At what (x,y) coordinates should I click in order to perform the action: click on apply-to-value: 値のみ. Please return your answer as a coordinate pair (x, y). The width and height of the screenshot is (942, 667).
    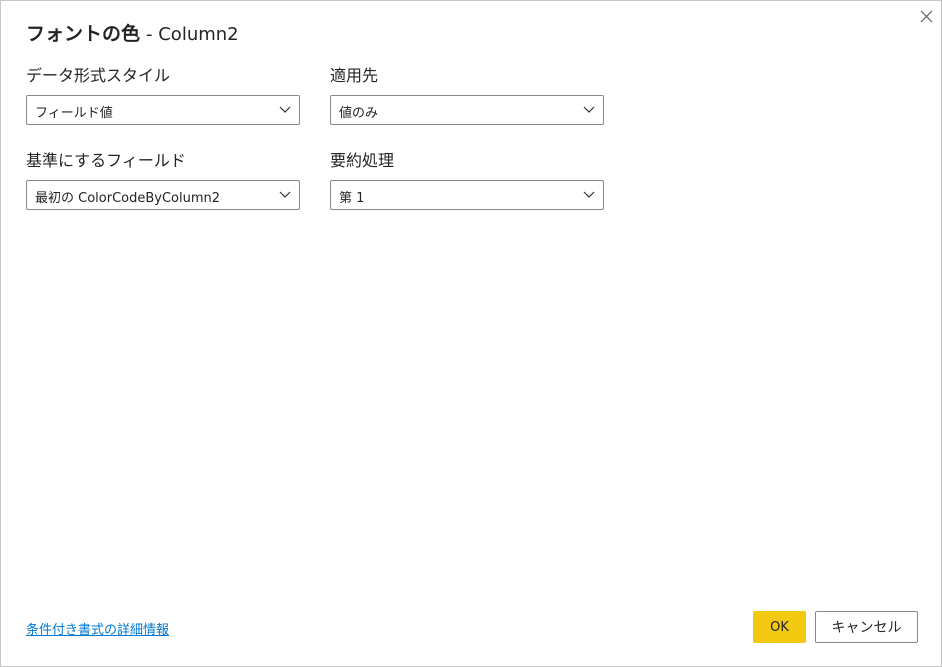
    Looking at the image, I should click on (359, 113).